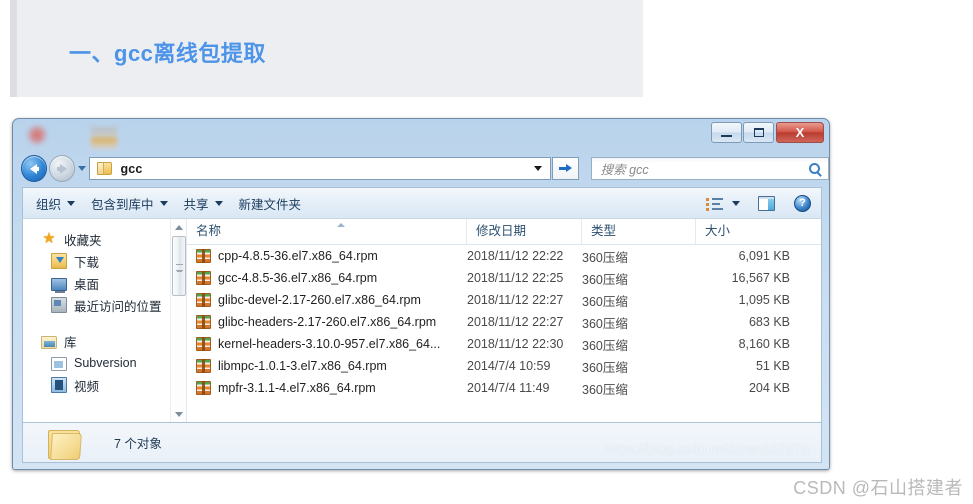 The image size is (973, 504). Describe the element at coordinates (105, 168) in the screenshot. I see `folder-icon` at that location.